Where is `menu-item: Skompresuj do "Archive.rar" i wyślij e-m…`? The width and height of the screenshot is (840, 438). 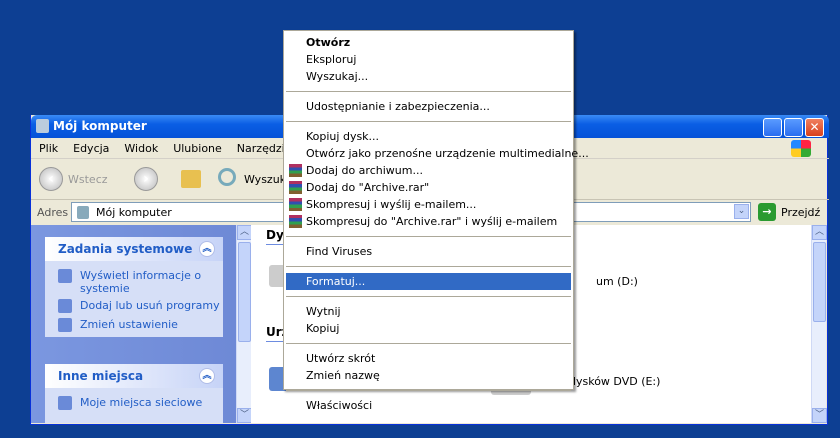 menu-item: Skompresuj do "Archive.rar" i wyślij e-m… is located at coordinates (428, 221).